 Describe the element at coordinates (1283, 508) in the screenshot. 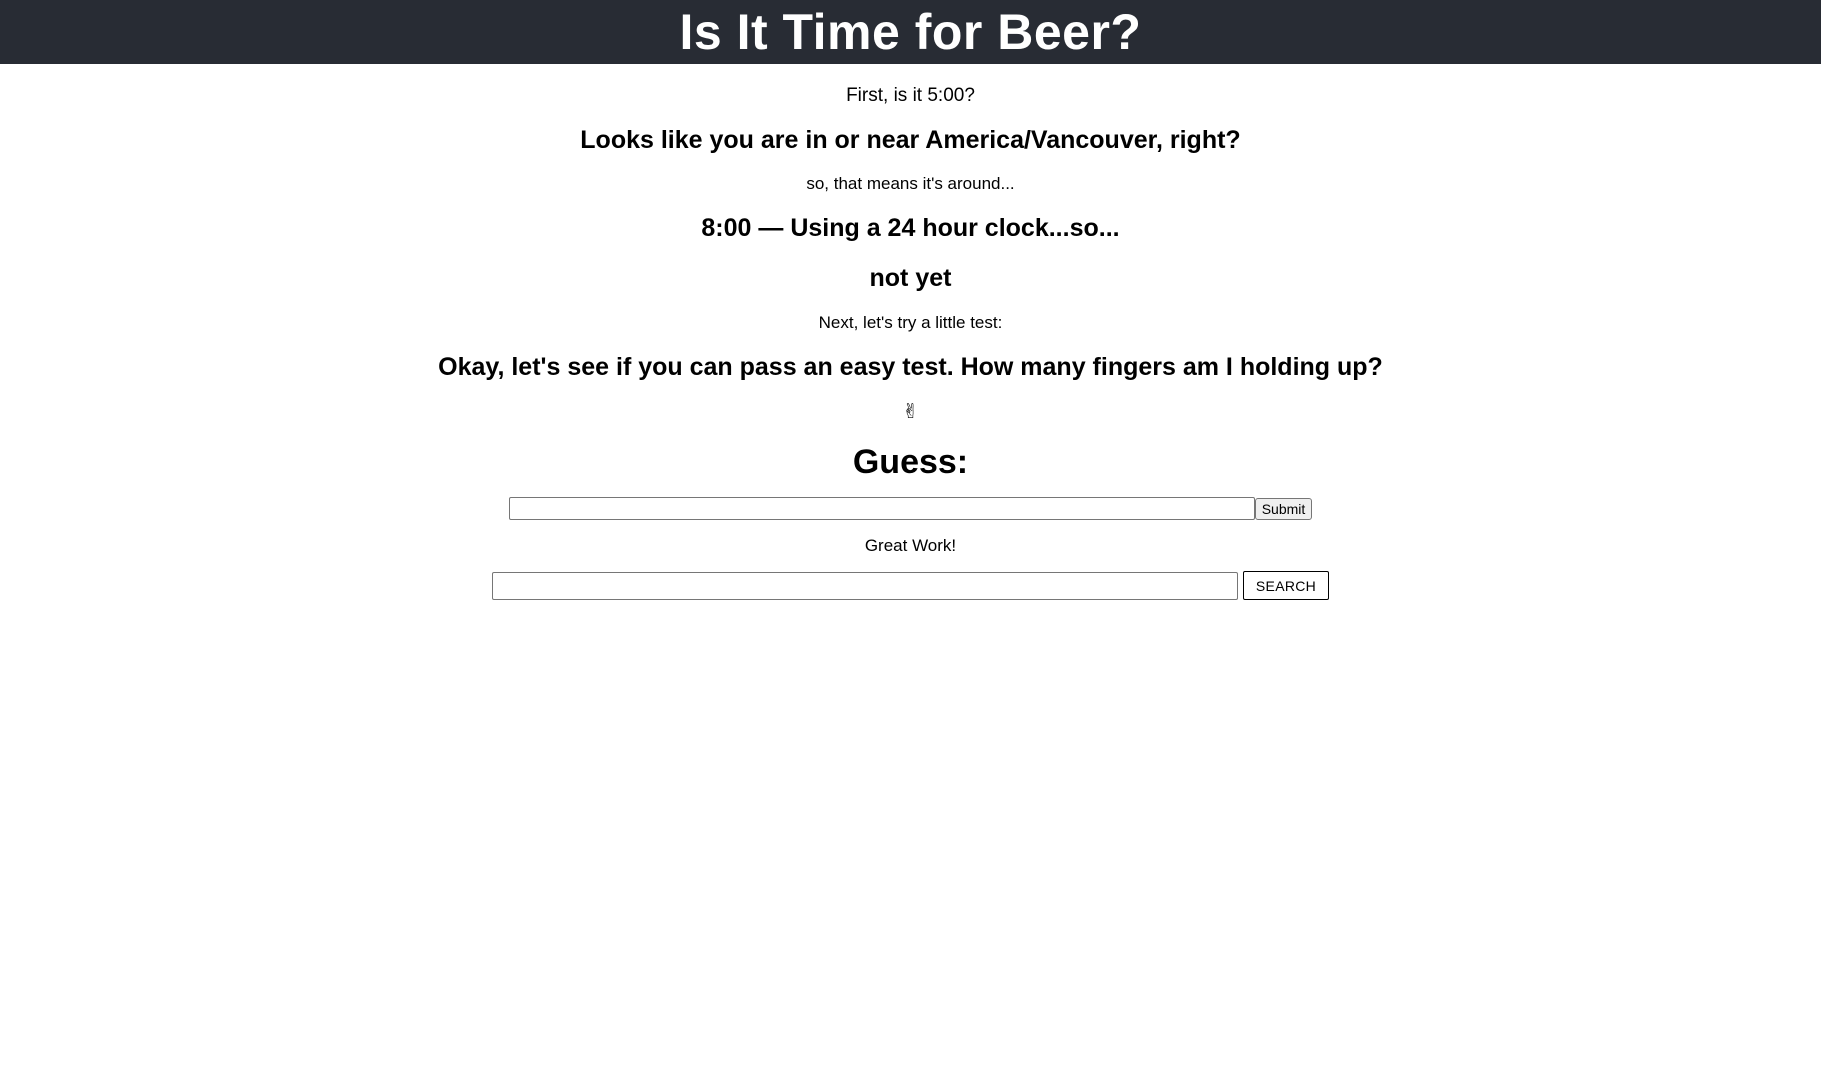

I see `submit-button: Submit` at that location.